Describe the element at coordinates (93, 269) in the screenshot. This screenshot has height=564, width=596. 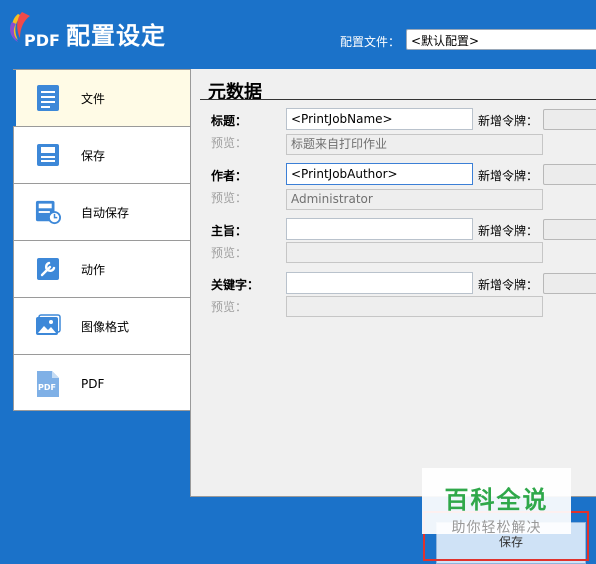
I see `sidebar-item-label: 动作` at that location.